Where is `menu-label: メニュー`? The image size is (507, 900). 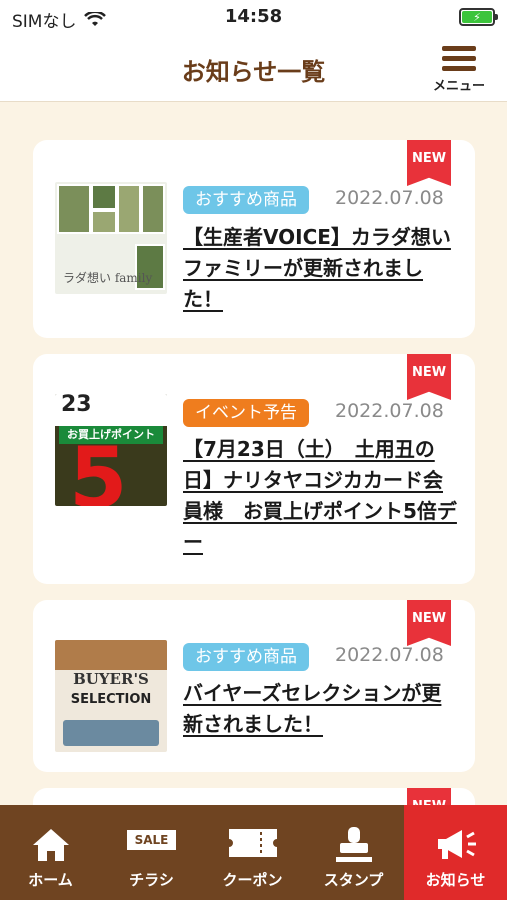
menu-label: メニュー is located at coordinates (458, 86).